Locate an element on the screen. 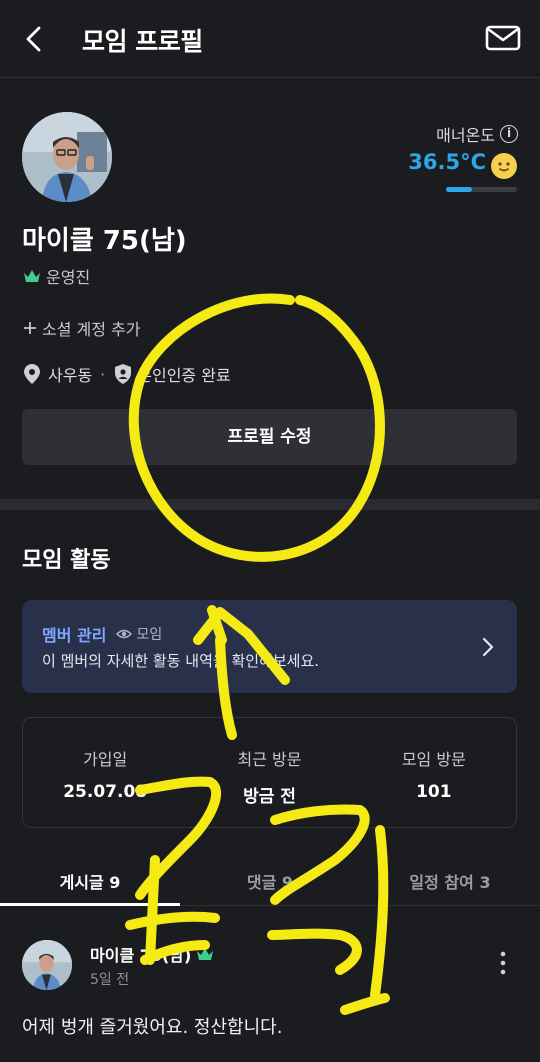 This screenshot has height=1062, width=540. chevron-right-icon is located at coordinates (488, 647).